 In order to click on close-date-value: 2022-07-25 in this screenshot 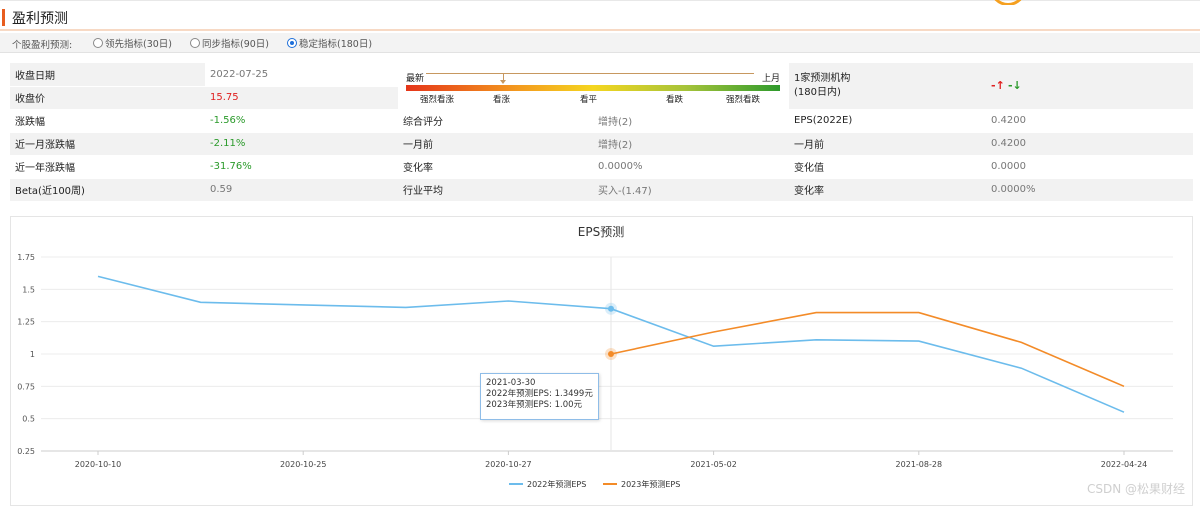, I will do `click(301, 75)`.